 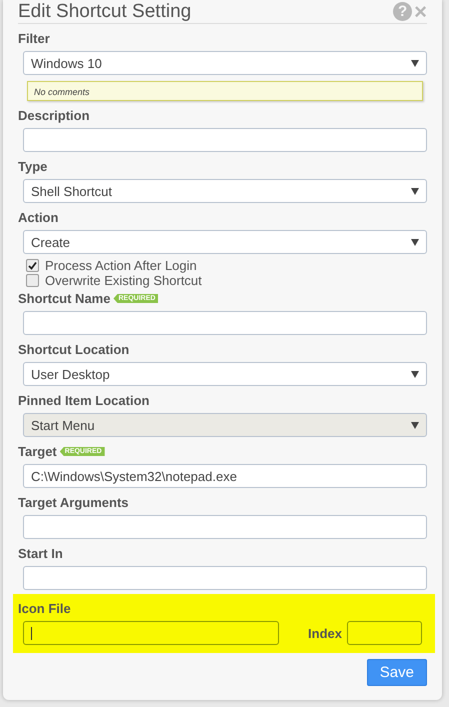 I want to click on dialog-title: Edit Shortcut Setting, so click(x=105, y=11).